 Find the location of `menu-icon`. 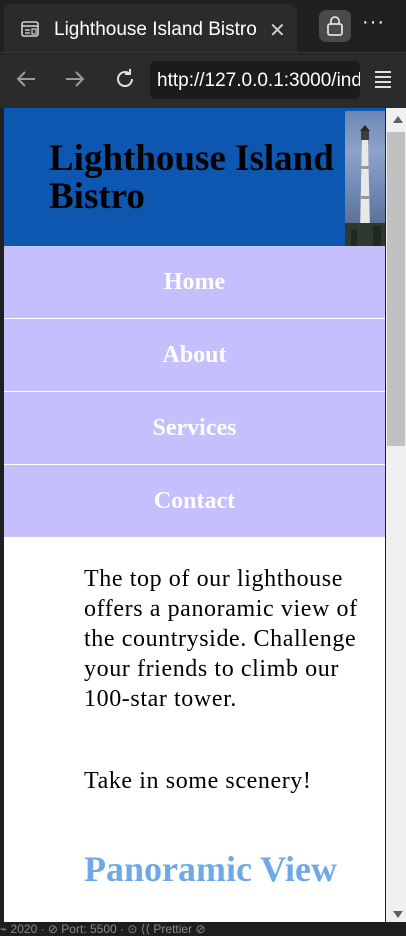

menu-icon is located at coordinates (383, 79).